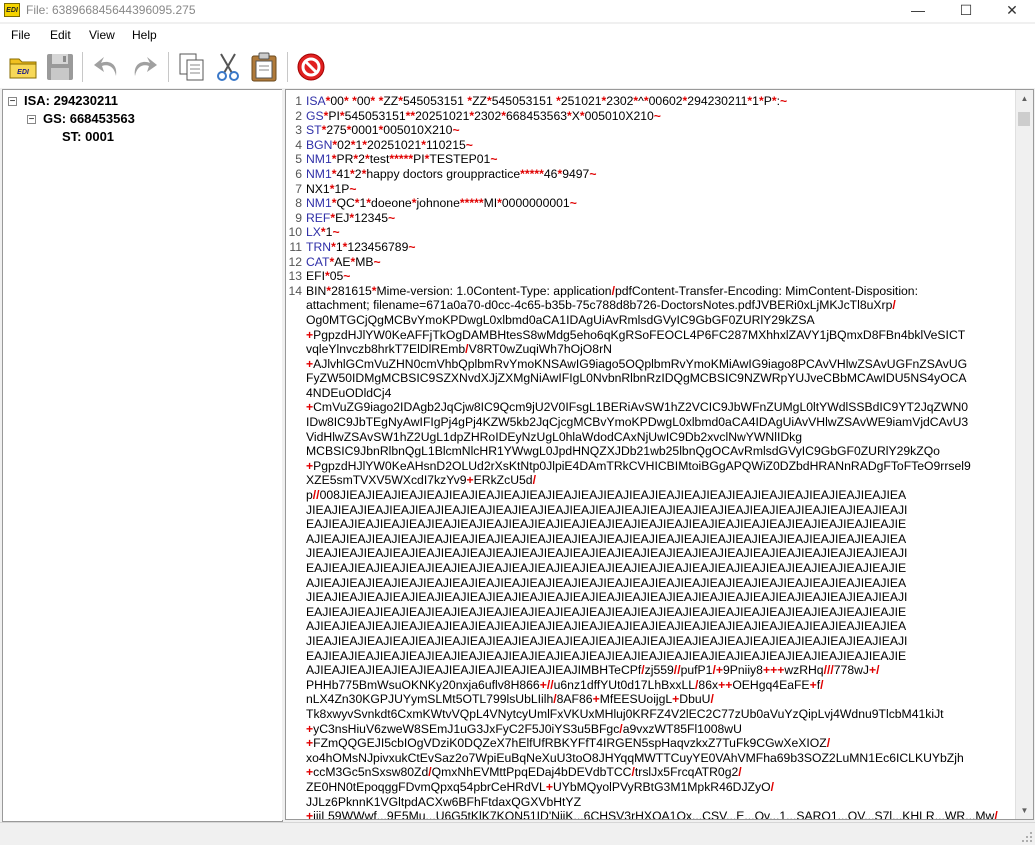 This screenshot has height=845, width=1035. Describe the element at coordinates (298, 130) in the screenshot. I see `line-number: 3` at that location.